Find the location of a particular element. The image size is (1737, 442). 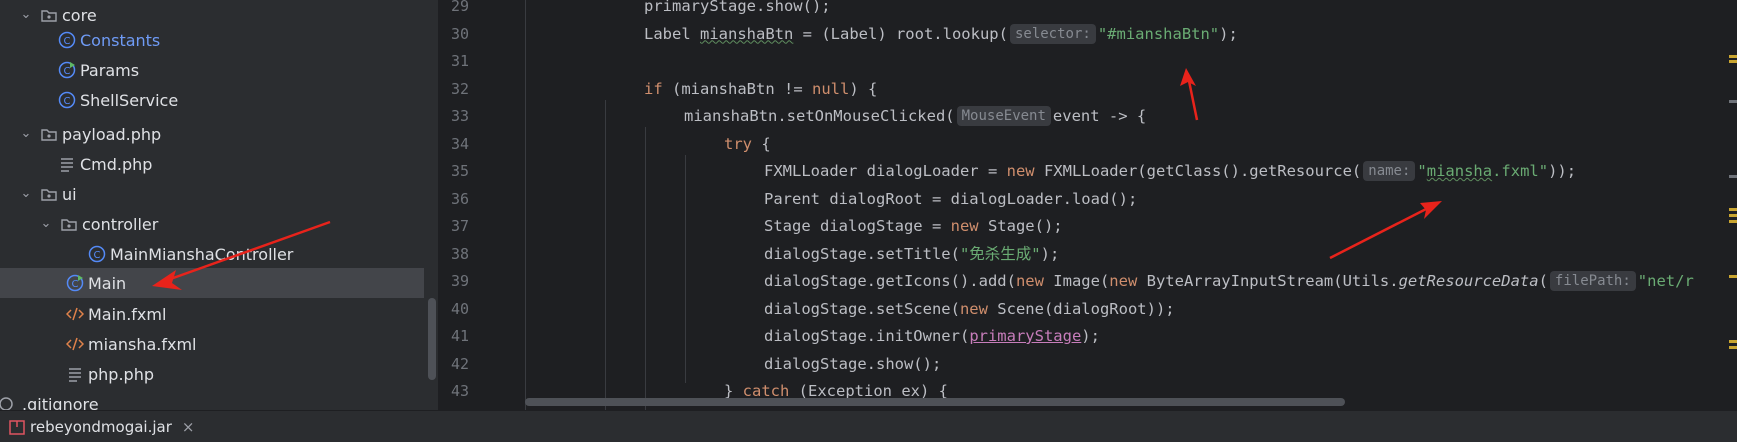

string-literal: "免杀生成" is located at coordinates (1000, 253).